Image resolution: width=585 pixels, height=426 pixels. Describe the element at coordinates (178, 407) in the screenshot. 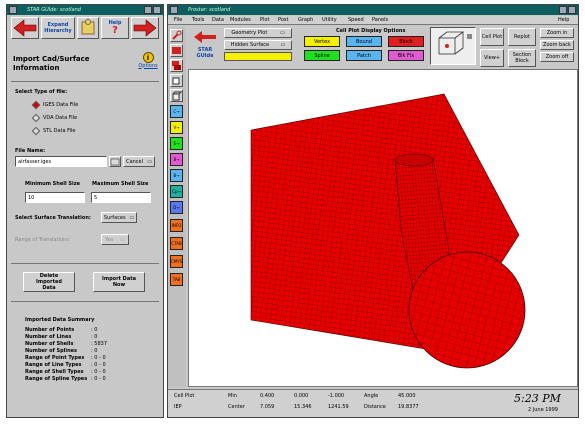

I see `status-iep: IEP` at that location.